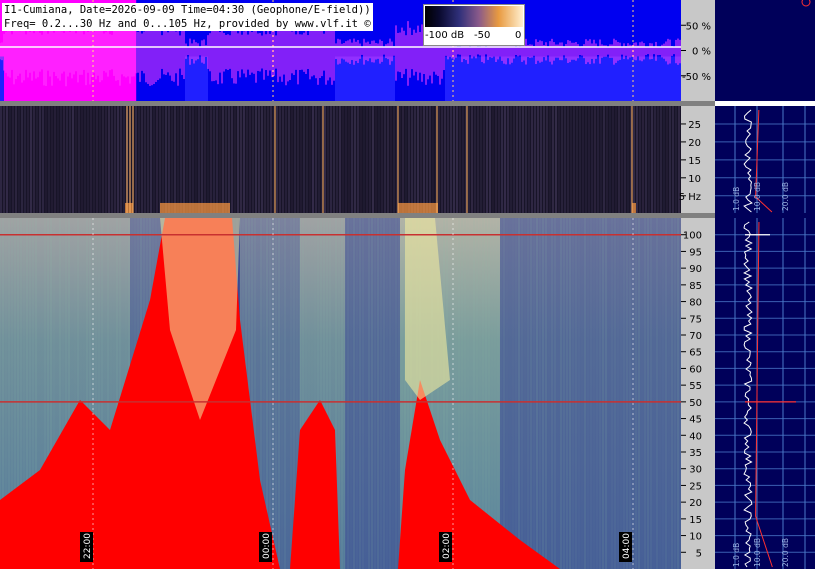 The image size is (815, 573). I want to click on low-burst, so click(195, 207).